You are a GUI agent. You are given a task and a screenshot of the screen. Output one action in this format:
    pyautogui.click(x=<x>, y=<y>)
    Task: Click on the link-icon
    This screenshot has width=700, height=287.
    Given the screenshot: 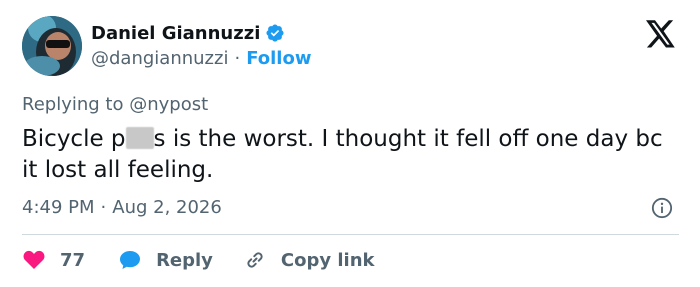 What is the action you would take?
    pyautogui.click(x=255, y=260)
    